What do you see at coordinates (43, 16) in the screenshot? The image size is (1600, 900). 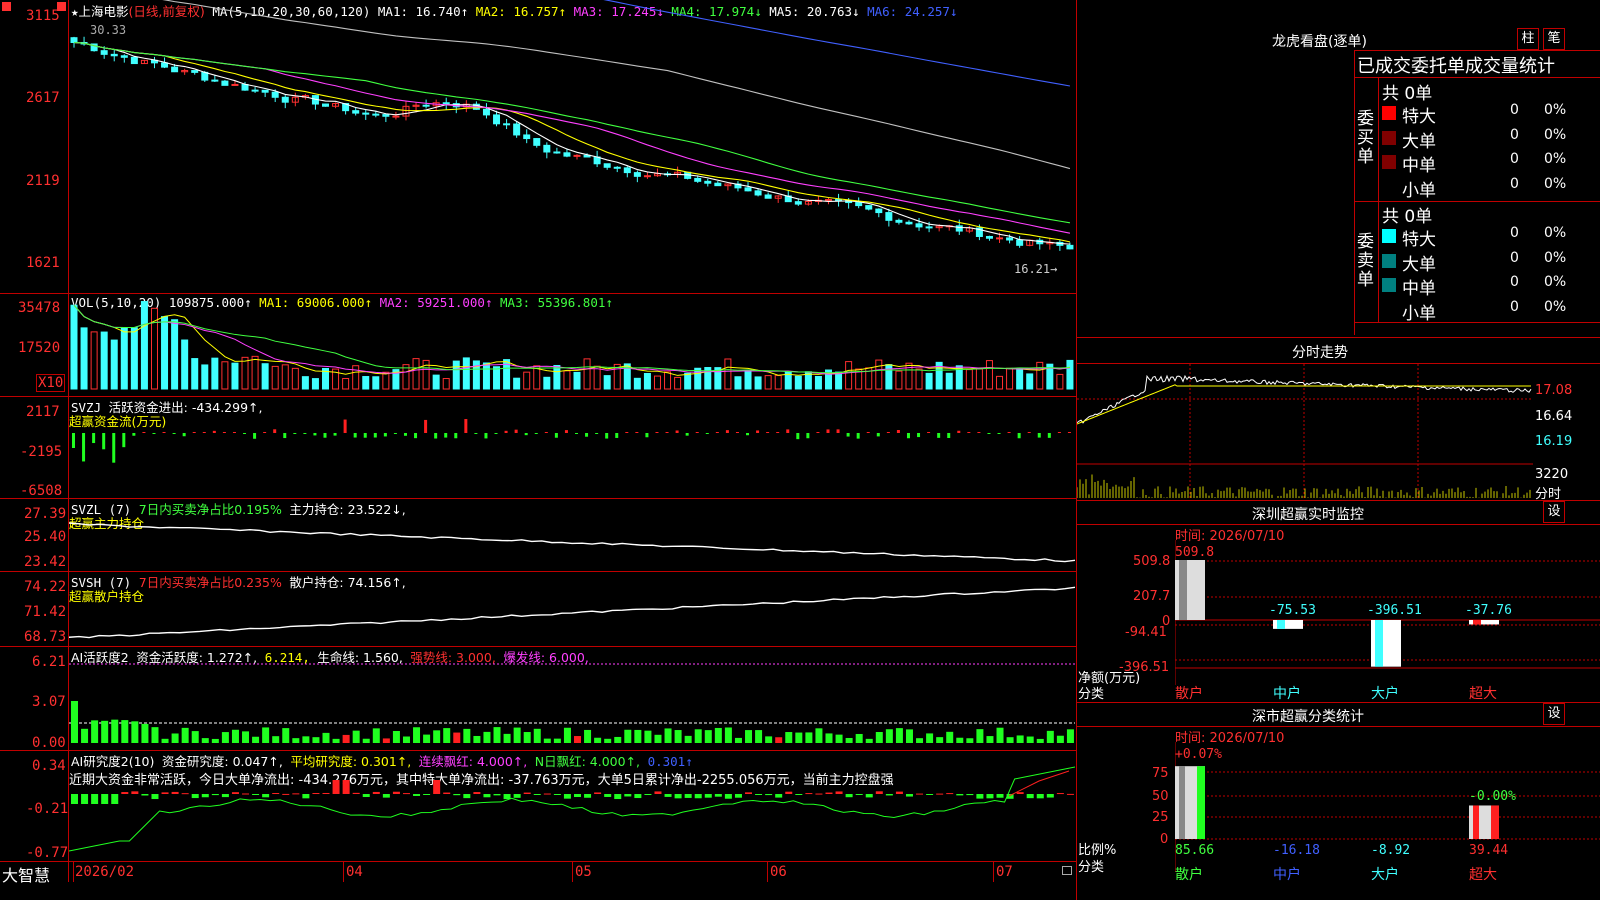 I see `main-ytick-0: 3115` at bounding box center [43, 16].